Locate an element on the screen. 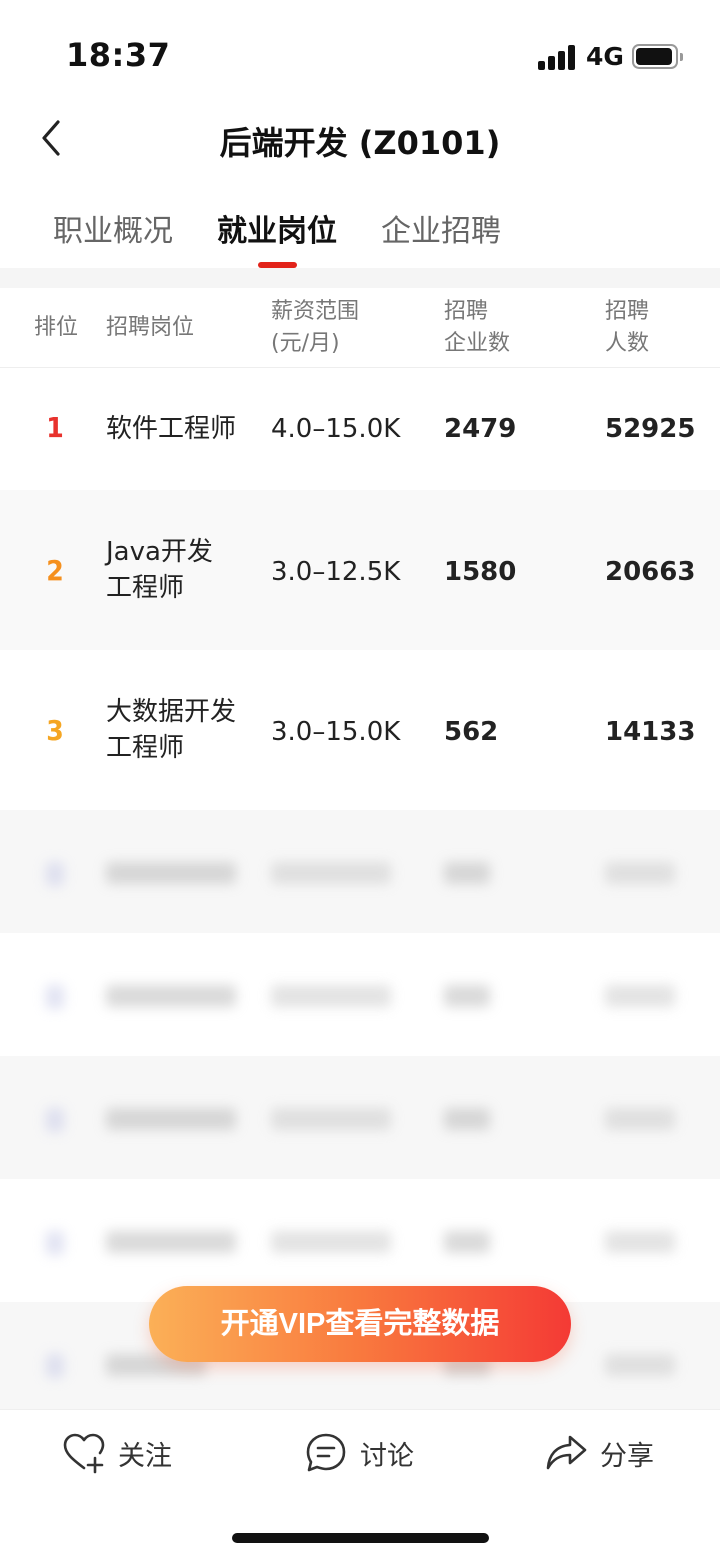 This screenshot has height=1559, width=720. position-name: Java开发 工程师 is located at coordinates (159, 570).